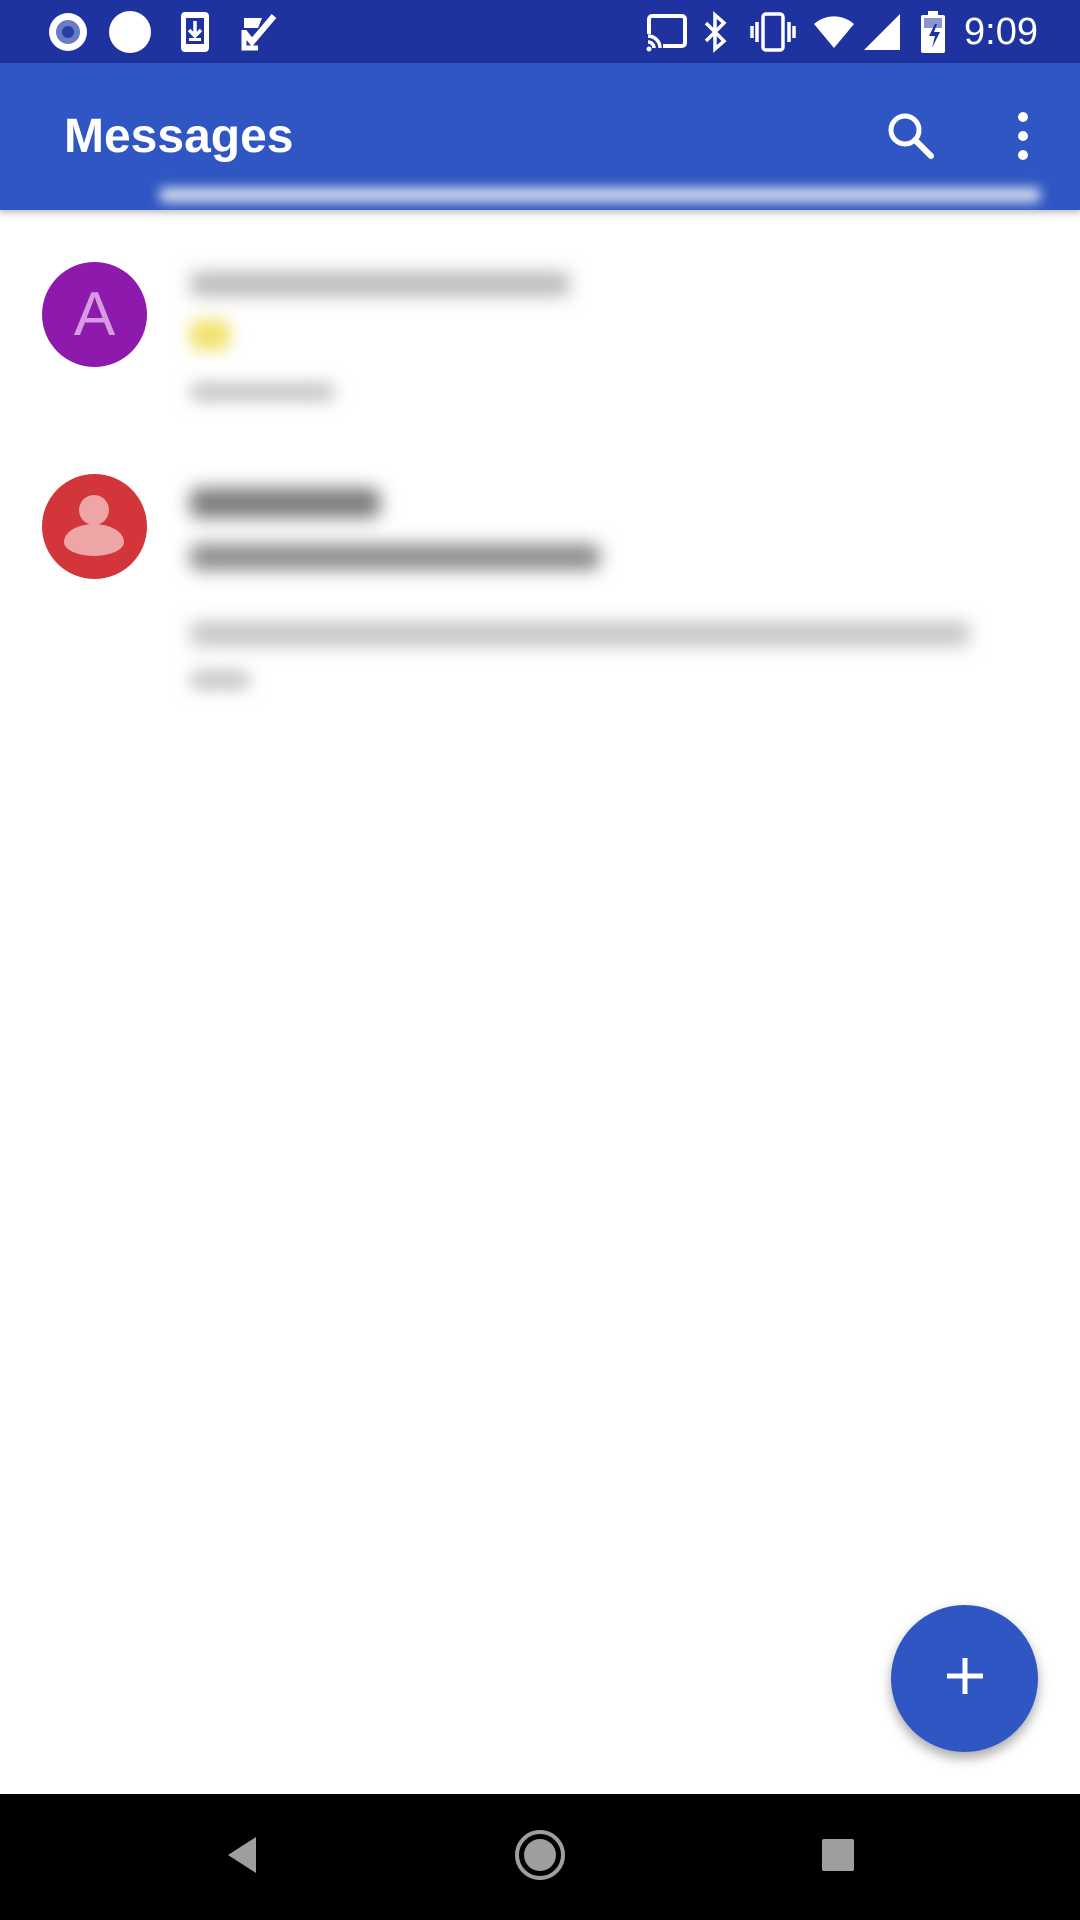 The height and width of the screenshot is (1920, 1080). What do you see at coordinates (260, 32) in the screenshot?
I see `task-check-icon` at bounding box center [260, 32].